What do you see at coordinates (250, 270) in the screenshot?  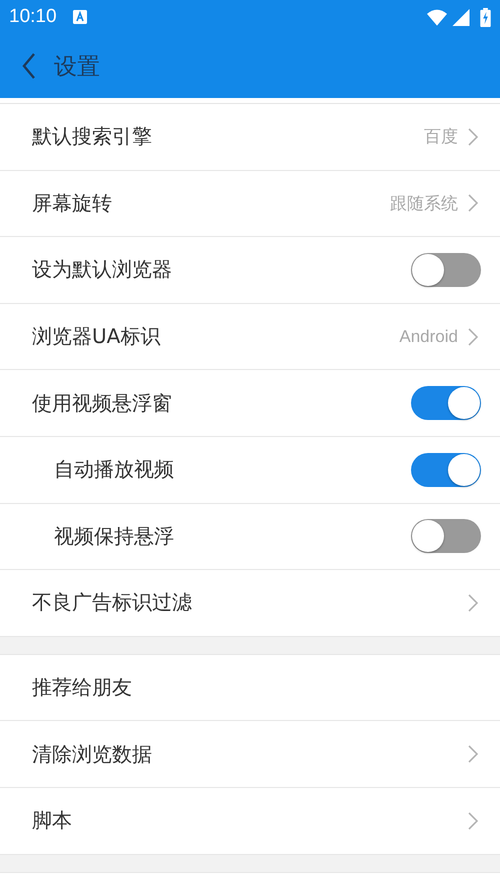 I see `settings-row: 设为默认浏览器` at bounding box center [250, 270].